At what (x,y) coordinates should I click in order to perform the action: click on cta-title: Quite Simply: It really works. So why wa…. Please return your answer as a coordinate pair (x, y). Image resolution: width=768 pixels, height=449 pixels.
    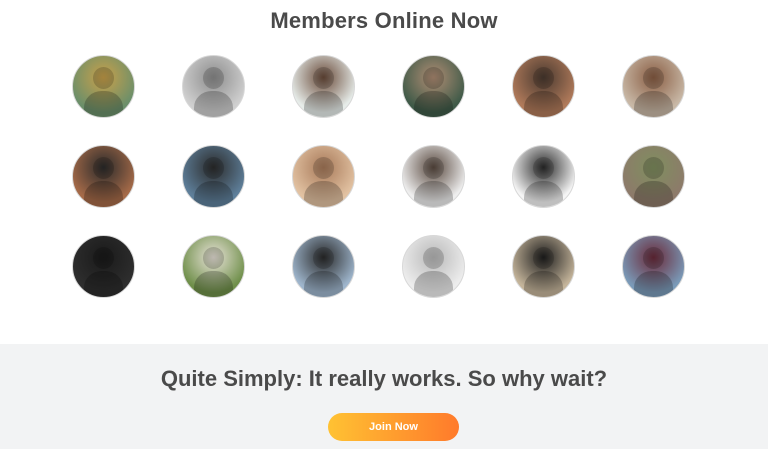
    Looking at the image, I should click on (384, 378).